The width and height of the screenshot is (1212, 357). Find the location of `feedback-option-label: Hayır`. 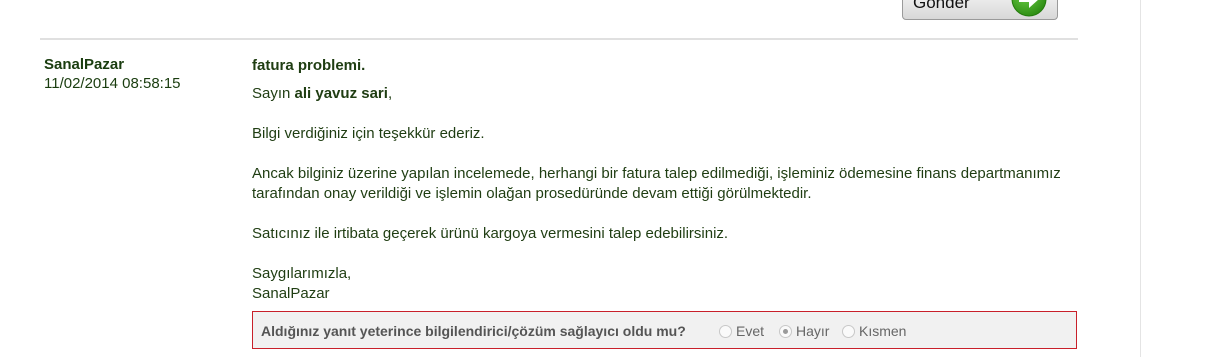

feedback-option-label: Hayır is located at coordinates (813, 331).